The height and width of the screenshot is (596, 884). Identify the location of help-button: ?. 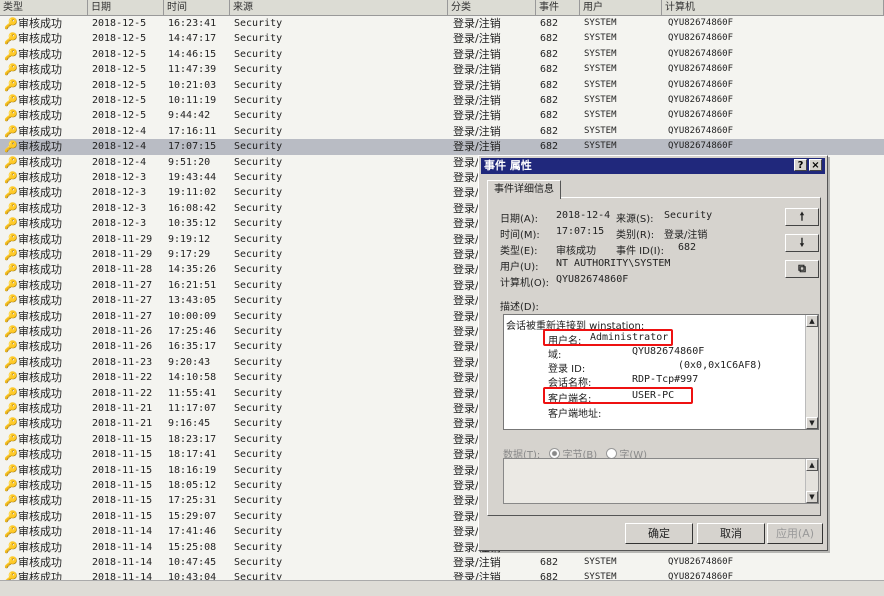
(800, 165).